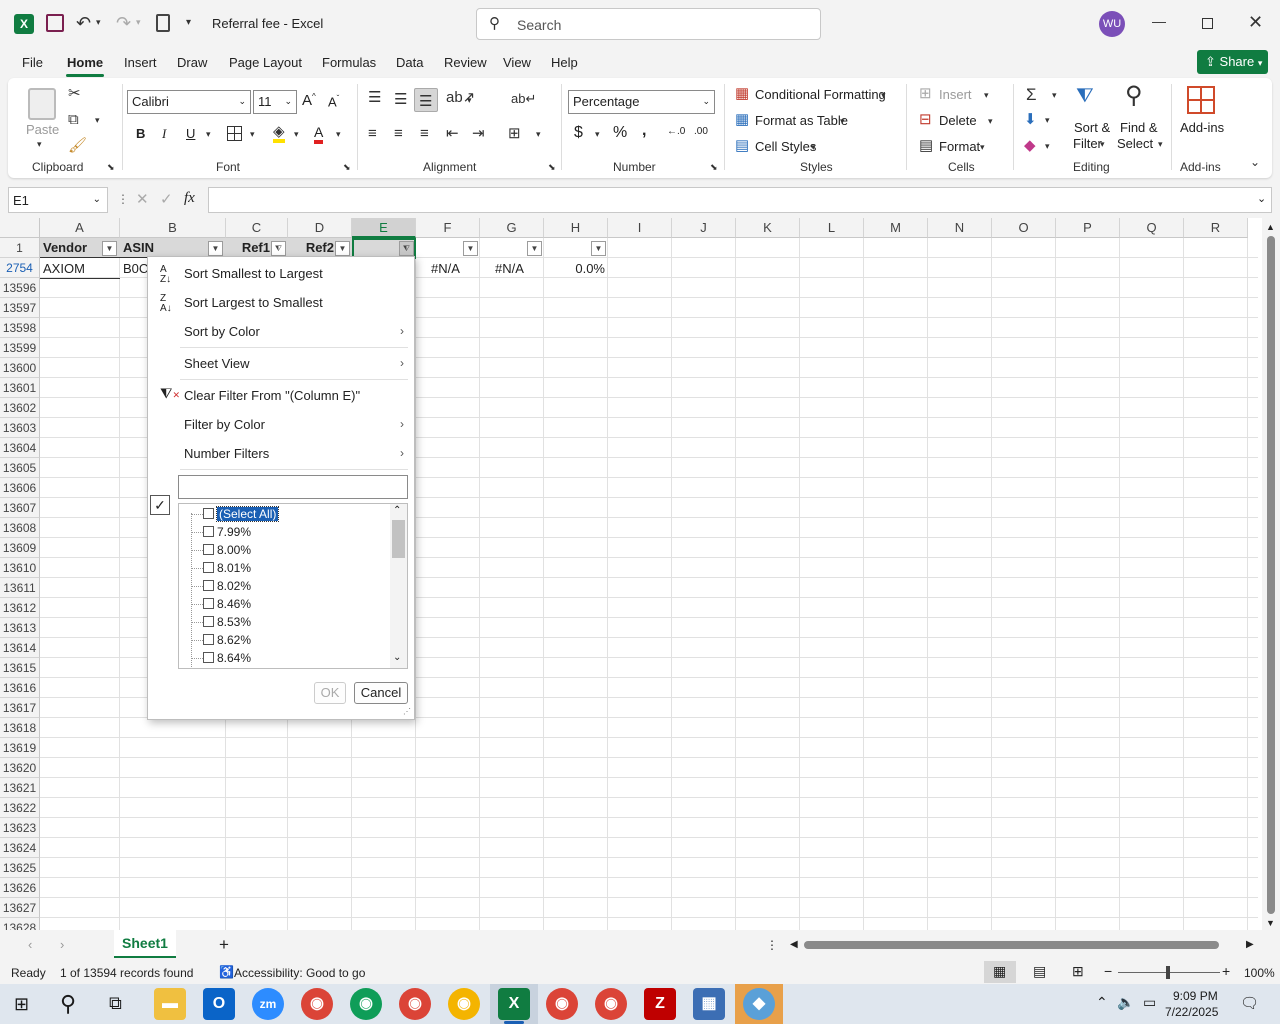  I want to click on undo-dropdown-icon: ▾, so click(98, 22).